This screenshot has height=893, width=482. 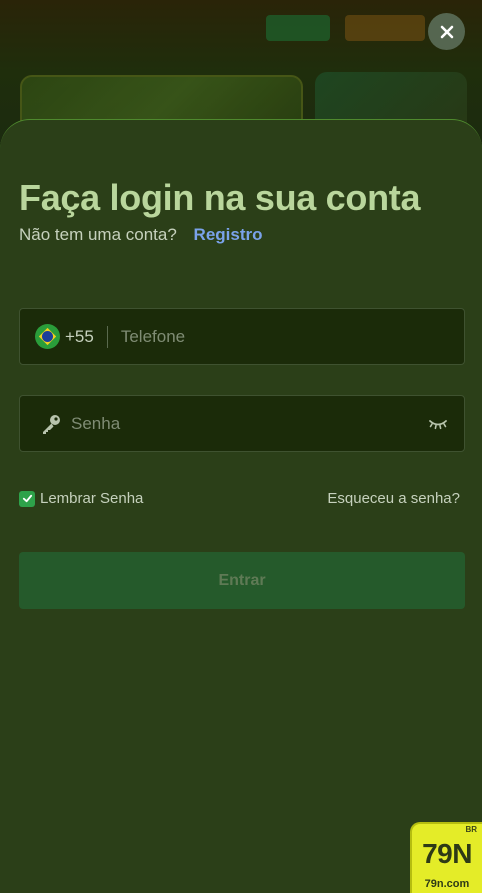 What do you see at coordinates (228, 234) in the screenshot?
I see `register-link: Registro` at bounding box center [228, 234].